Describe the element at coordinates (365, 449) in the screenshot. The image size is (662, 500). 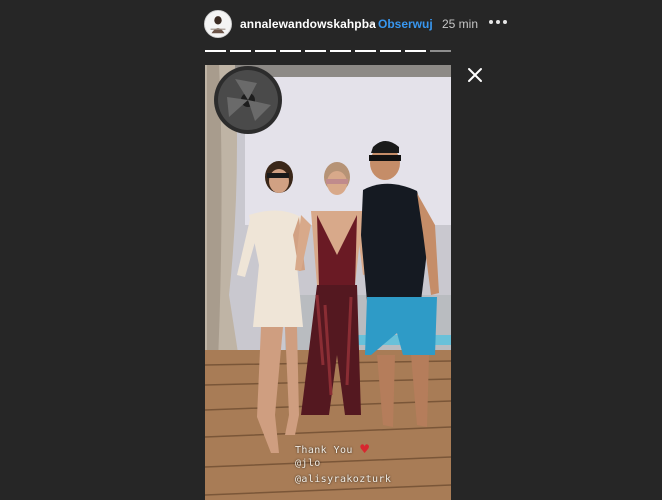
I see `heart-icon: ♥` at that location.